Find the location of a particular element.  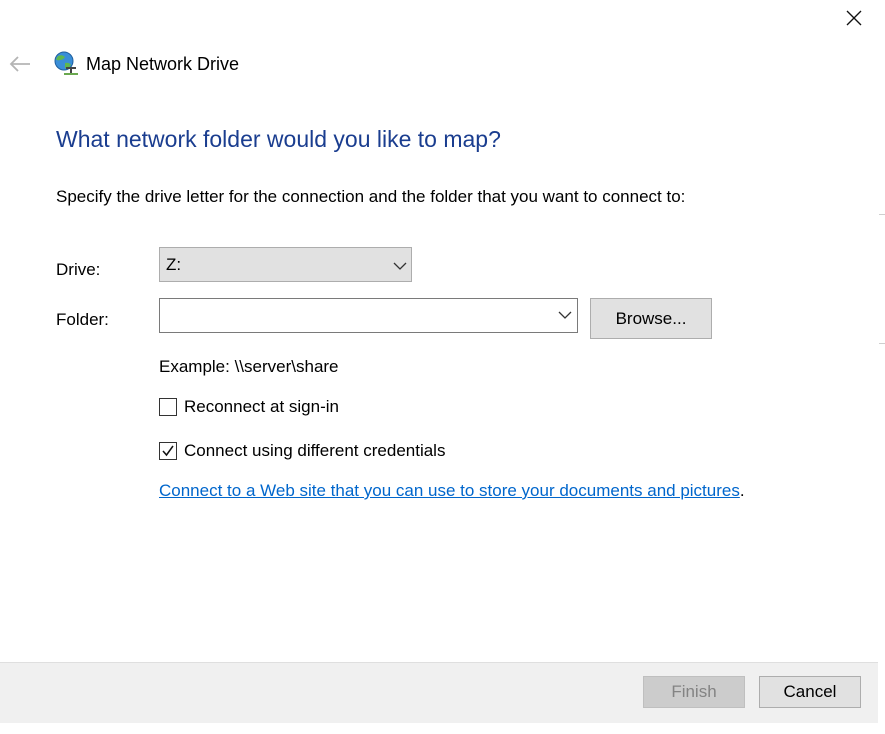

example-text: Example: \\server\share is located at coordinates (249, 366).